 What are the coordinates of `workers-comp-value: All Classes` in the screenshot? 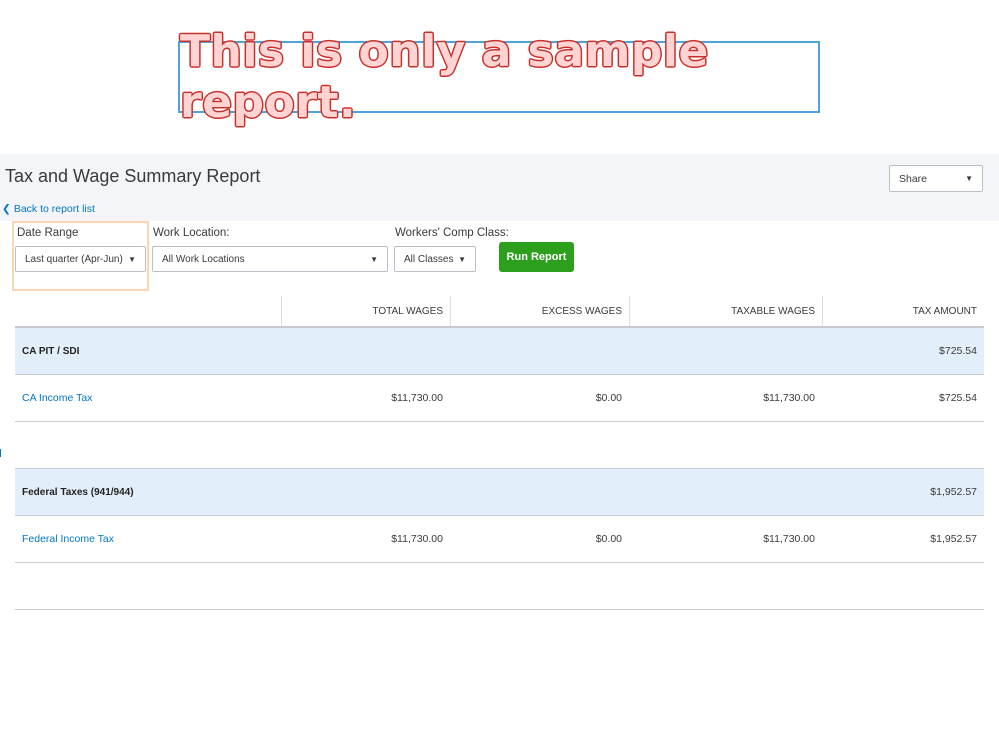 It's located at (429, 259).